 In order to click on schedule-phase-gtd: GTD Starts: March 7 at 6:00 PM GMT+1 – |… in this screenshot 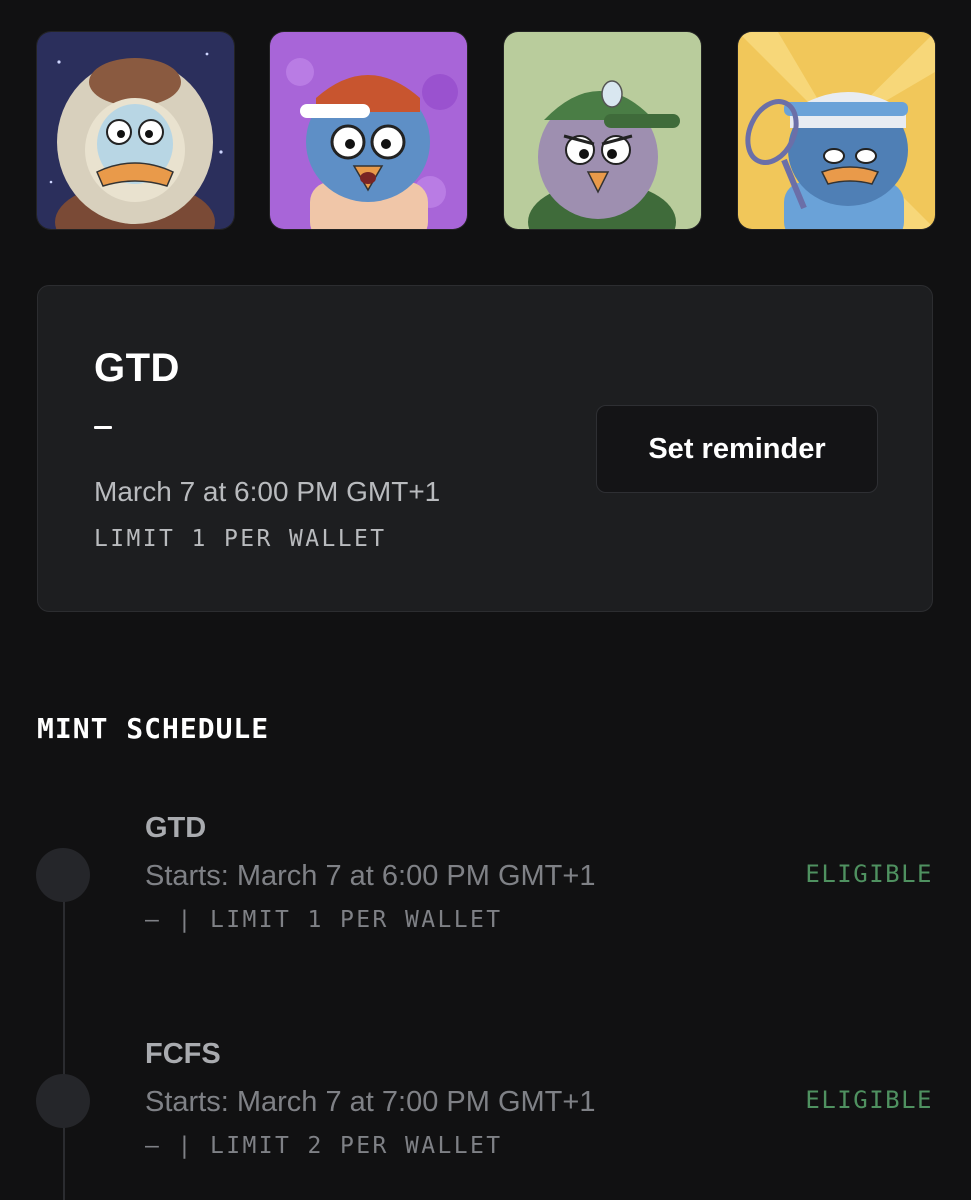, I will do `click(485, 877)`.